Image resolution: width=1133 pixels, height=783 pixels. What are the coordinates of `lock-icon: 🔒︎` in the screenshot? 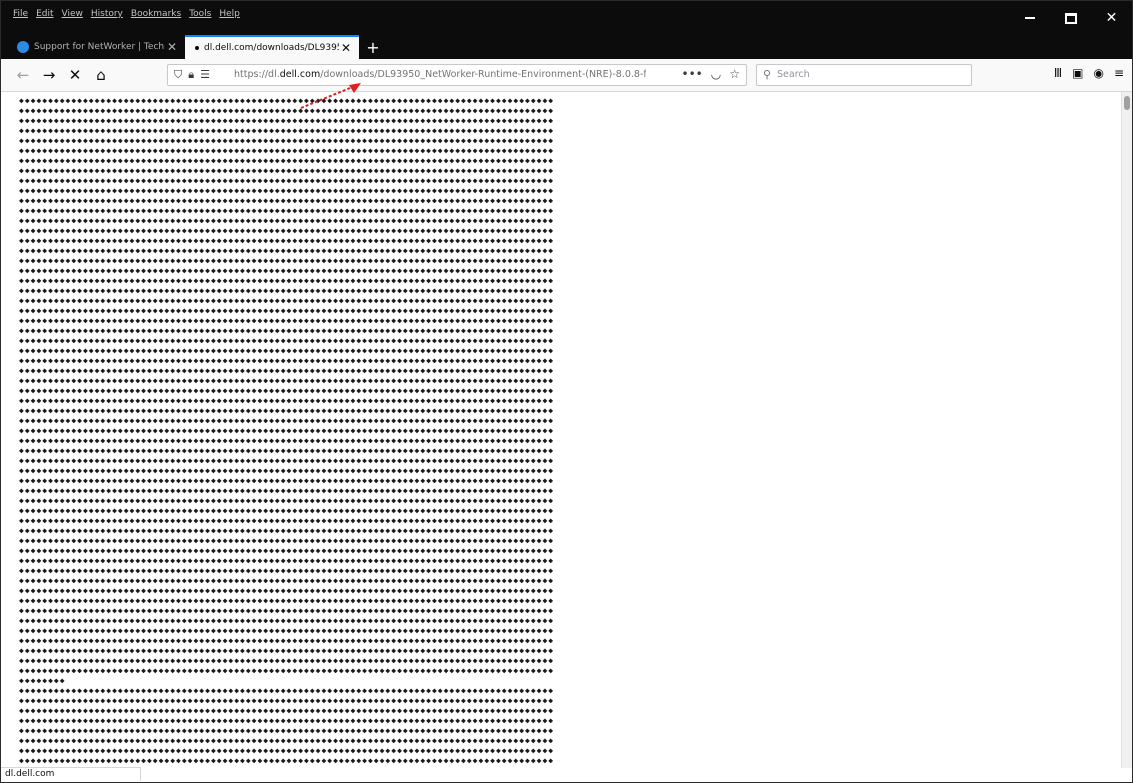 It's located at (191, 75).